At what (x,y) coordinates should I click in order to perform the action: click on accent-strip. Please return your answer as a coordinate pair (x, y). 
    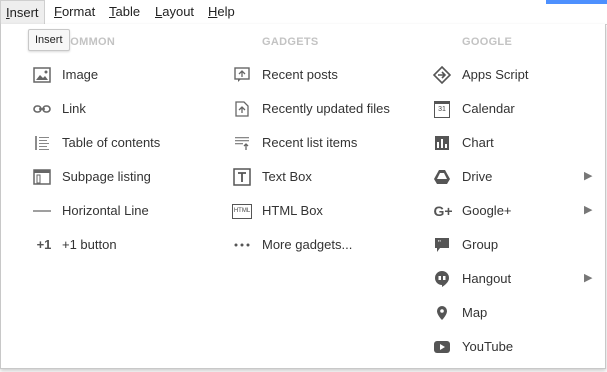
    Looking at the image, I should click on (576, 2).